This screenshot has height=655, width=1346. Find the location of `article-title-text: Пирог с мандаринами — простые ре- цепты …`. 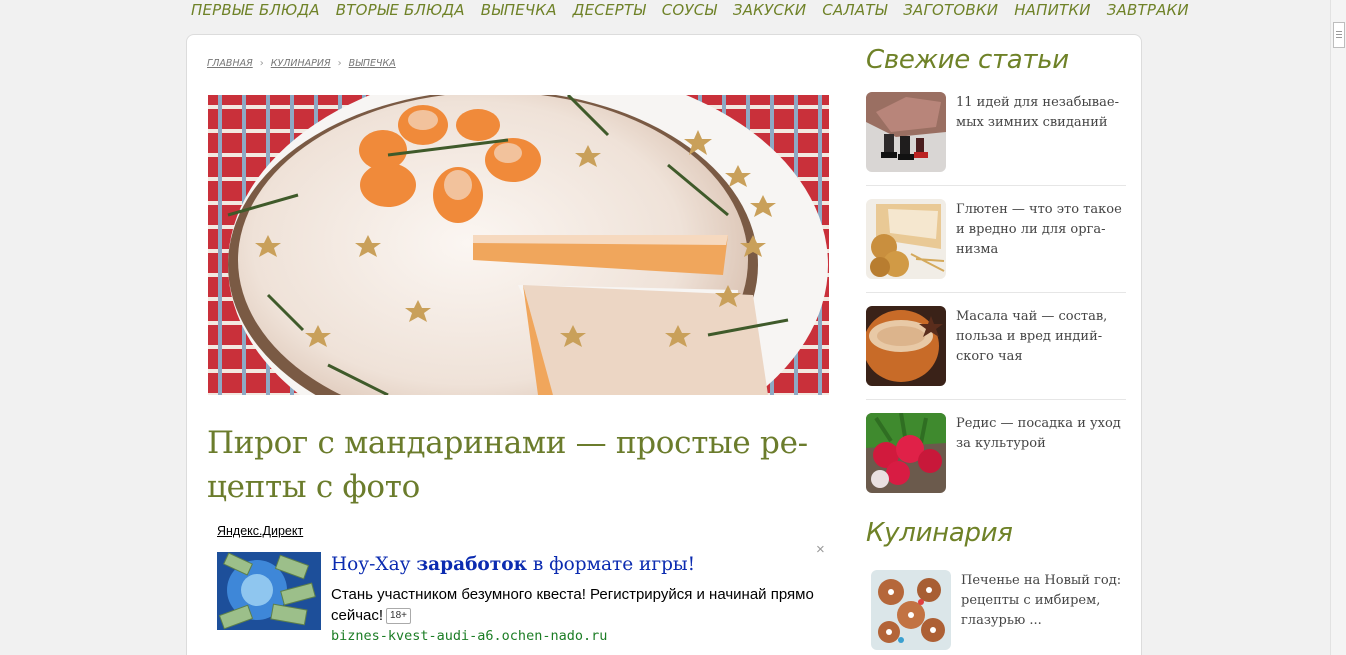

article-title-text: Пирог с мандаринами — простые ре- цепты … is located at coordinates (507, 465).